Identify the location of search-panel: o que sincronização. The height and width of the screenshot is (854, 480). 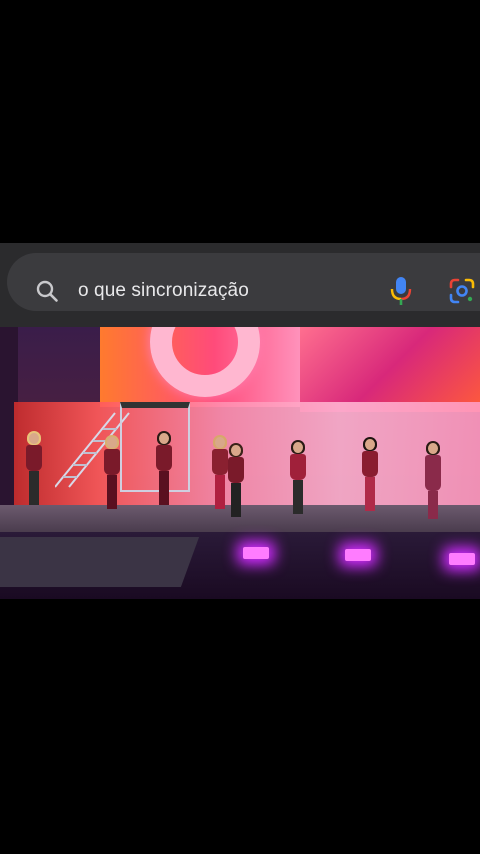
(240, 285).